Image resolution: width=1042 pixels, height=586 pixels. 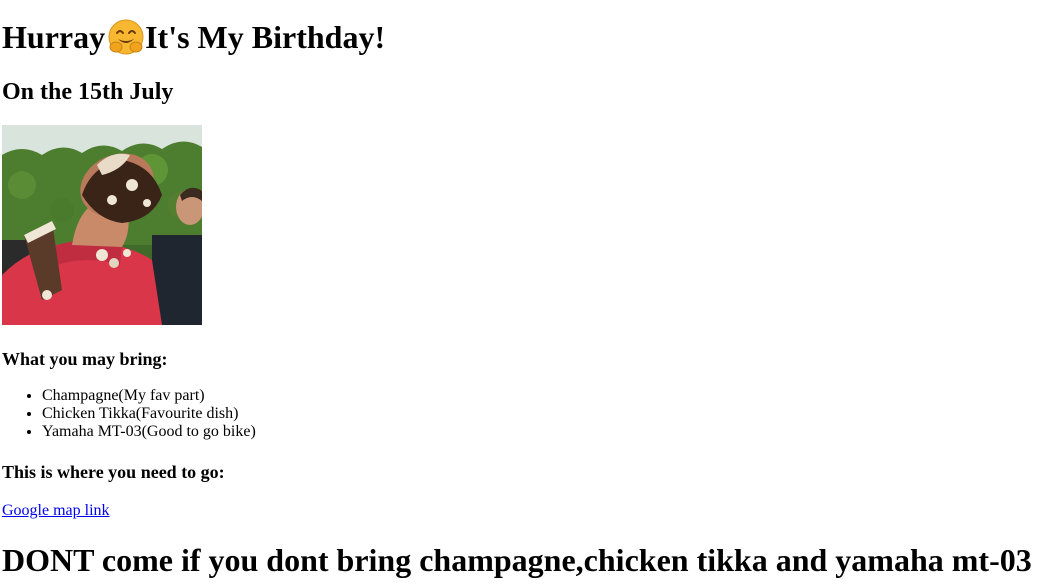 What do you see at coordinates (265, 37) in the screenshot?
I see `title-text-after: It's My Birthday!` at bounding box center [265, 37].